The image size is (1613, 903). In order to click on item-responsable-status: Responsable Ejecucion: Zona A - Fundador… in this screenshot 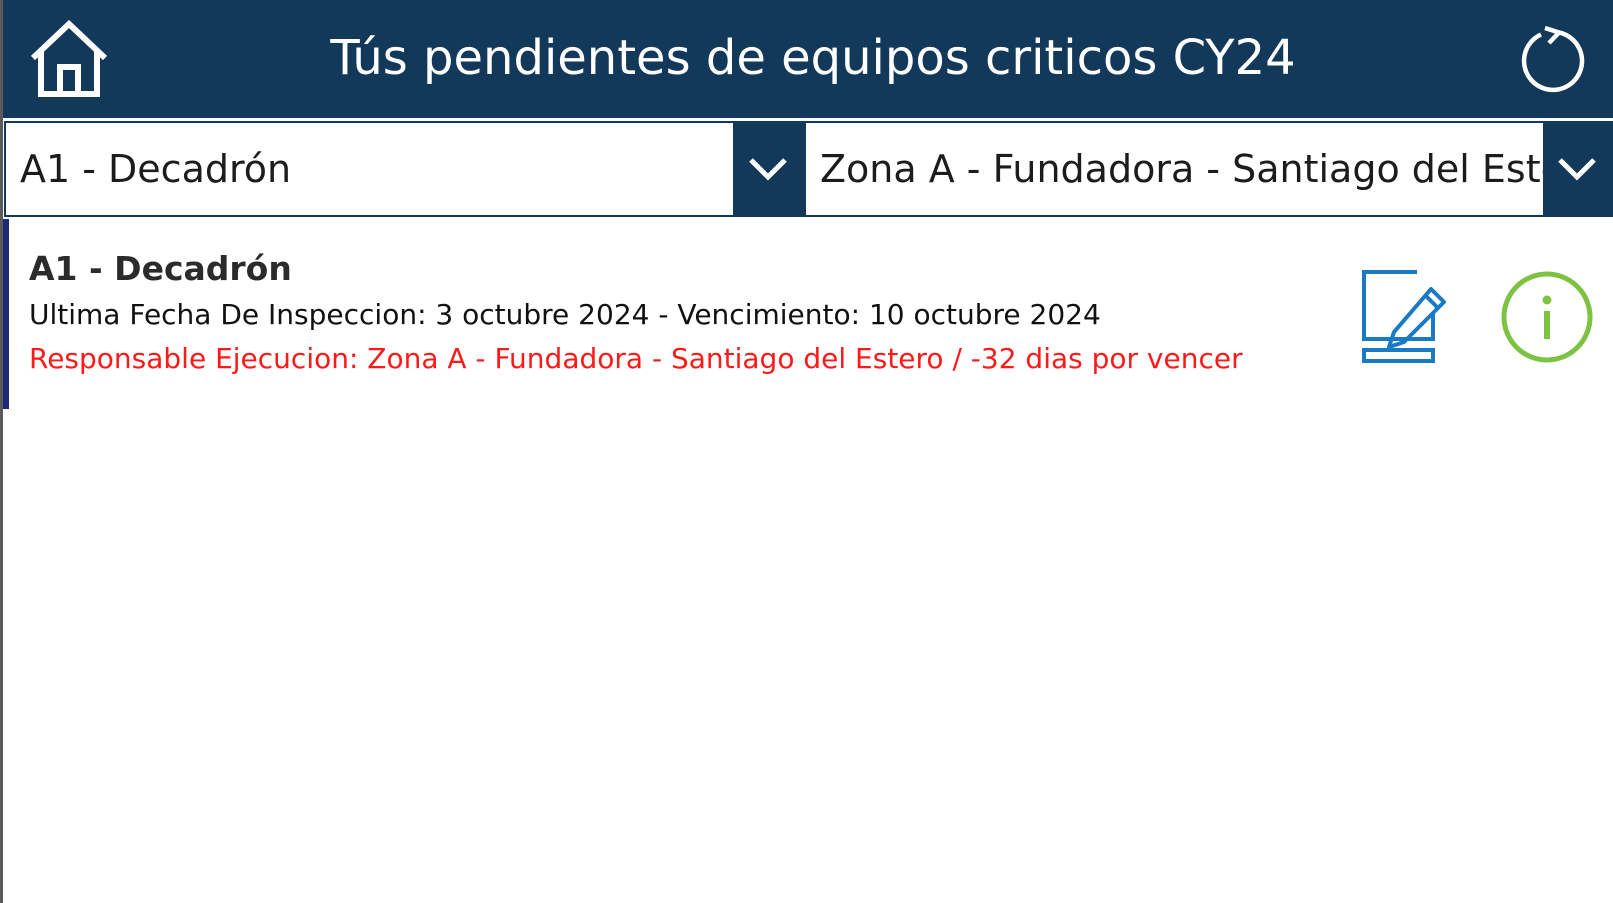, I will do `click(636, 358)`.